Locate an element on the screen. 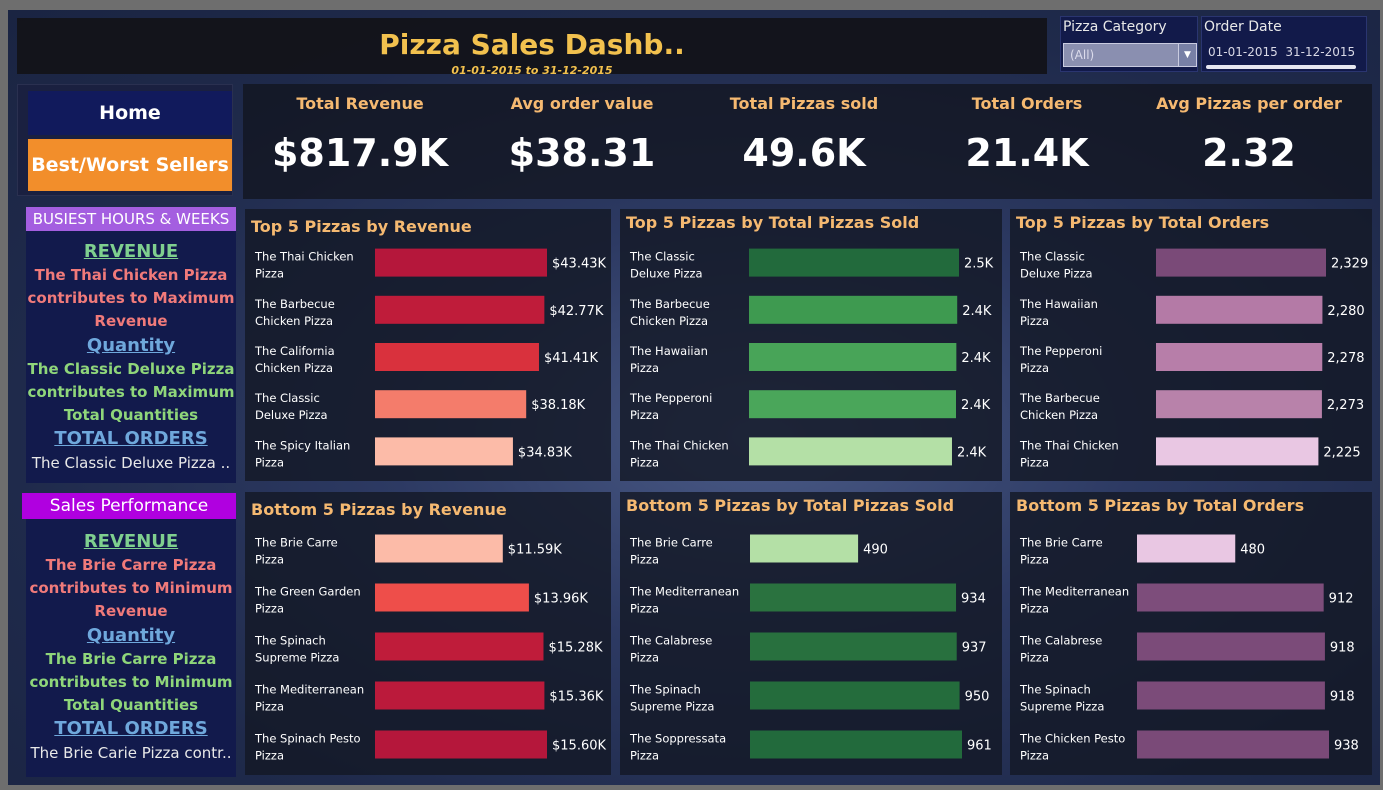 This screenshot has width=1383, height=790. data-label: 961 is located at coordinates (979, 746).